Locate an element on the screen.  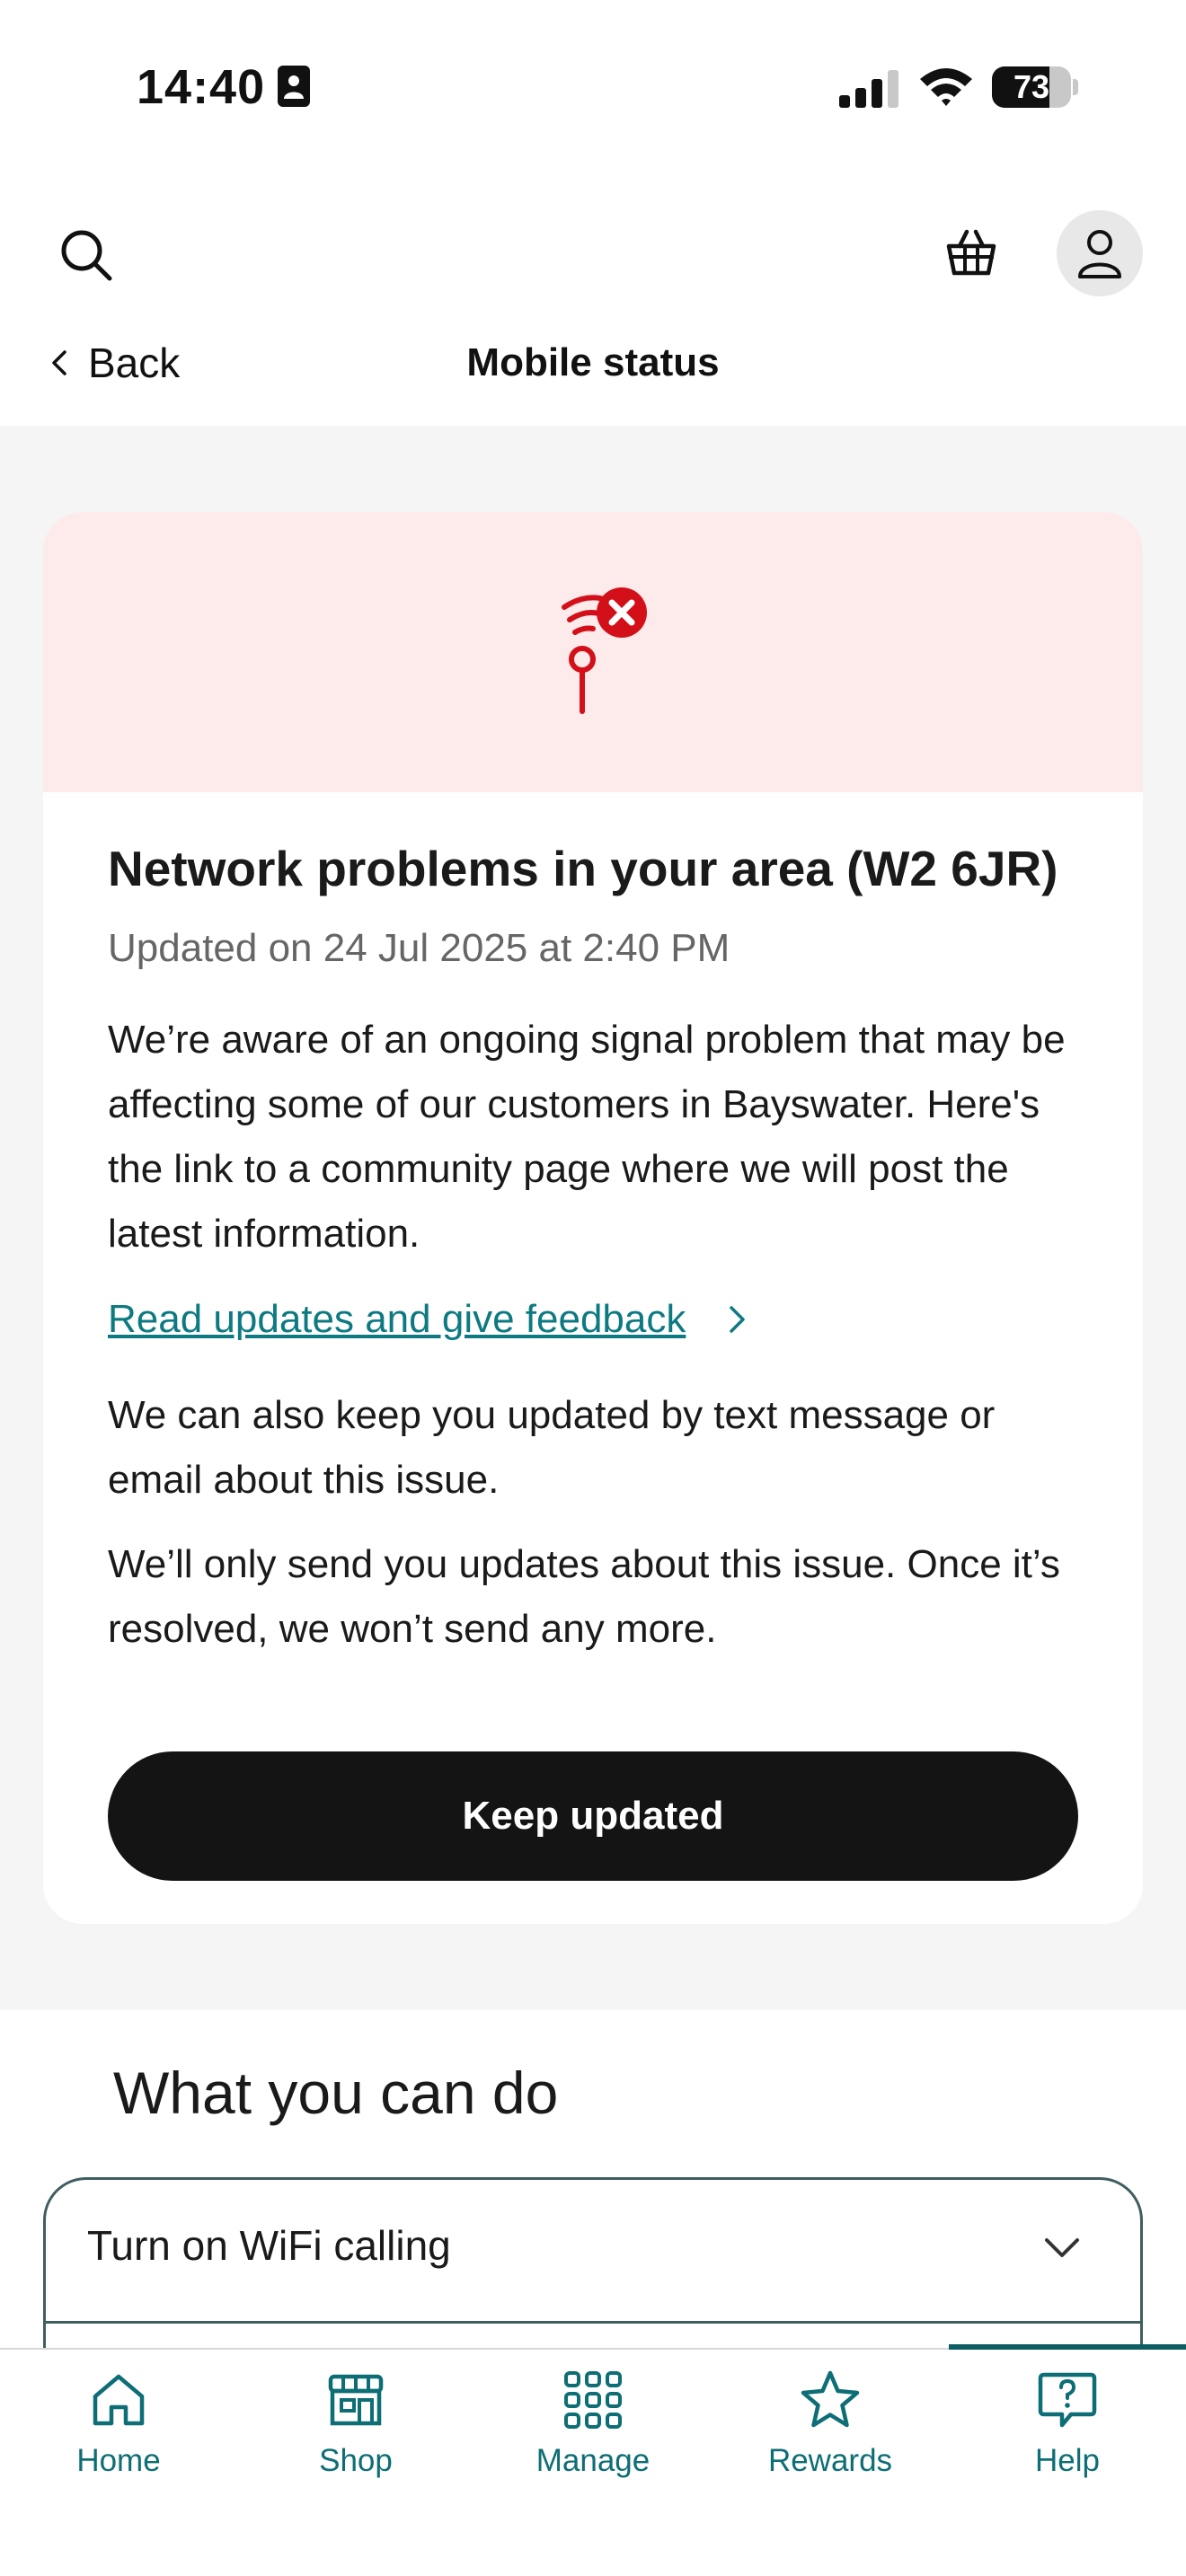
keep-updated-button: Keep updated is located at coordinates (593, 1816).